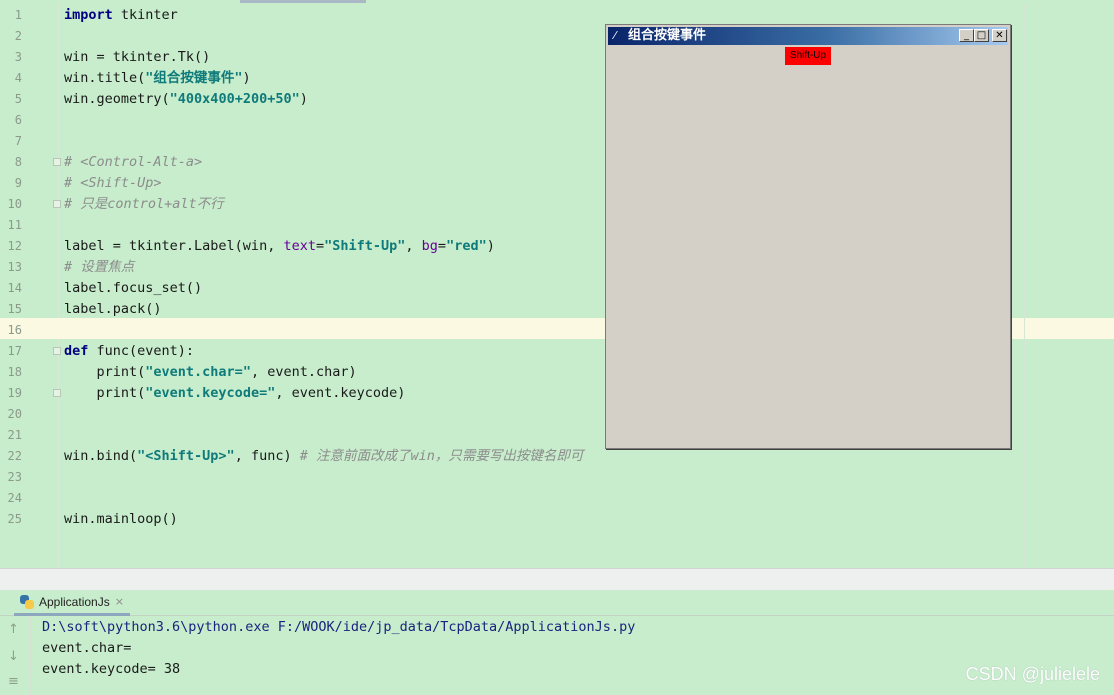 Image resolution: width=1114 pixels, height=695 pixels. Describe the element at coordinates (99, 267) in the screenshot. I see `code-text: # 设置焦点` at that location.